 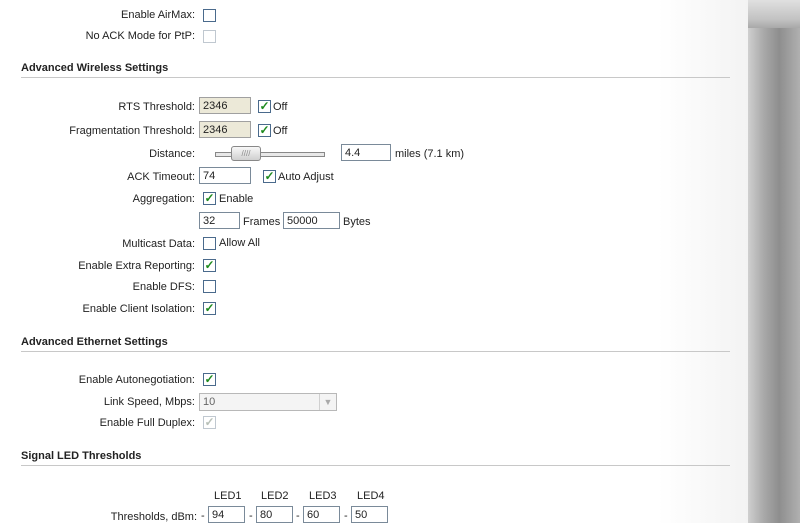 I want to click on link-speed-value: 10, so click(x=209, y=402).